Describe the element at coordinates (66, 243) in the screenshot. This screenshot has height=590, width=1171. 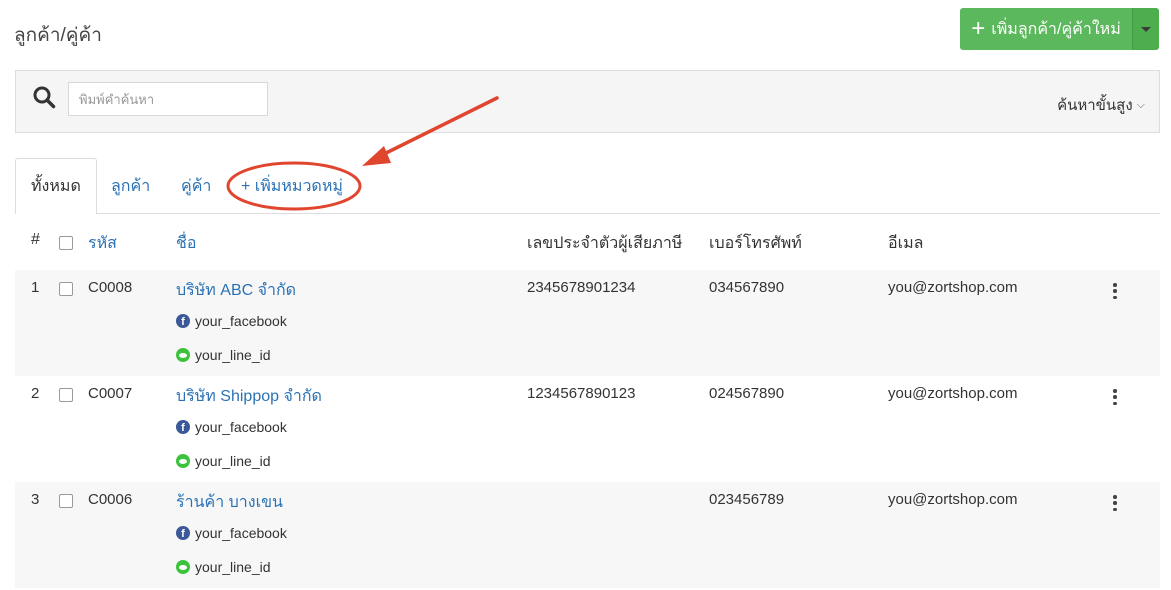
I see `select-all-checkbox` at that location.